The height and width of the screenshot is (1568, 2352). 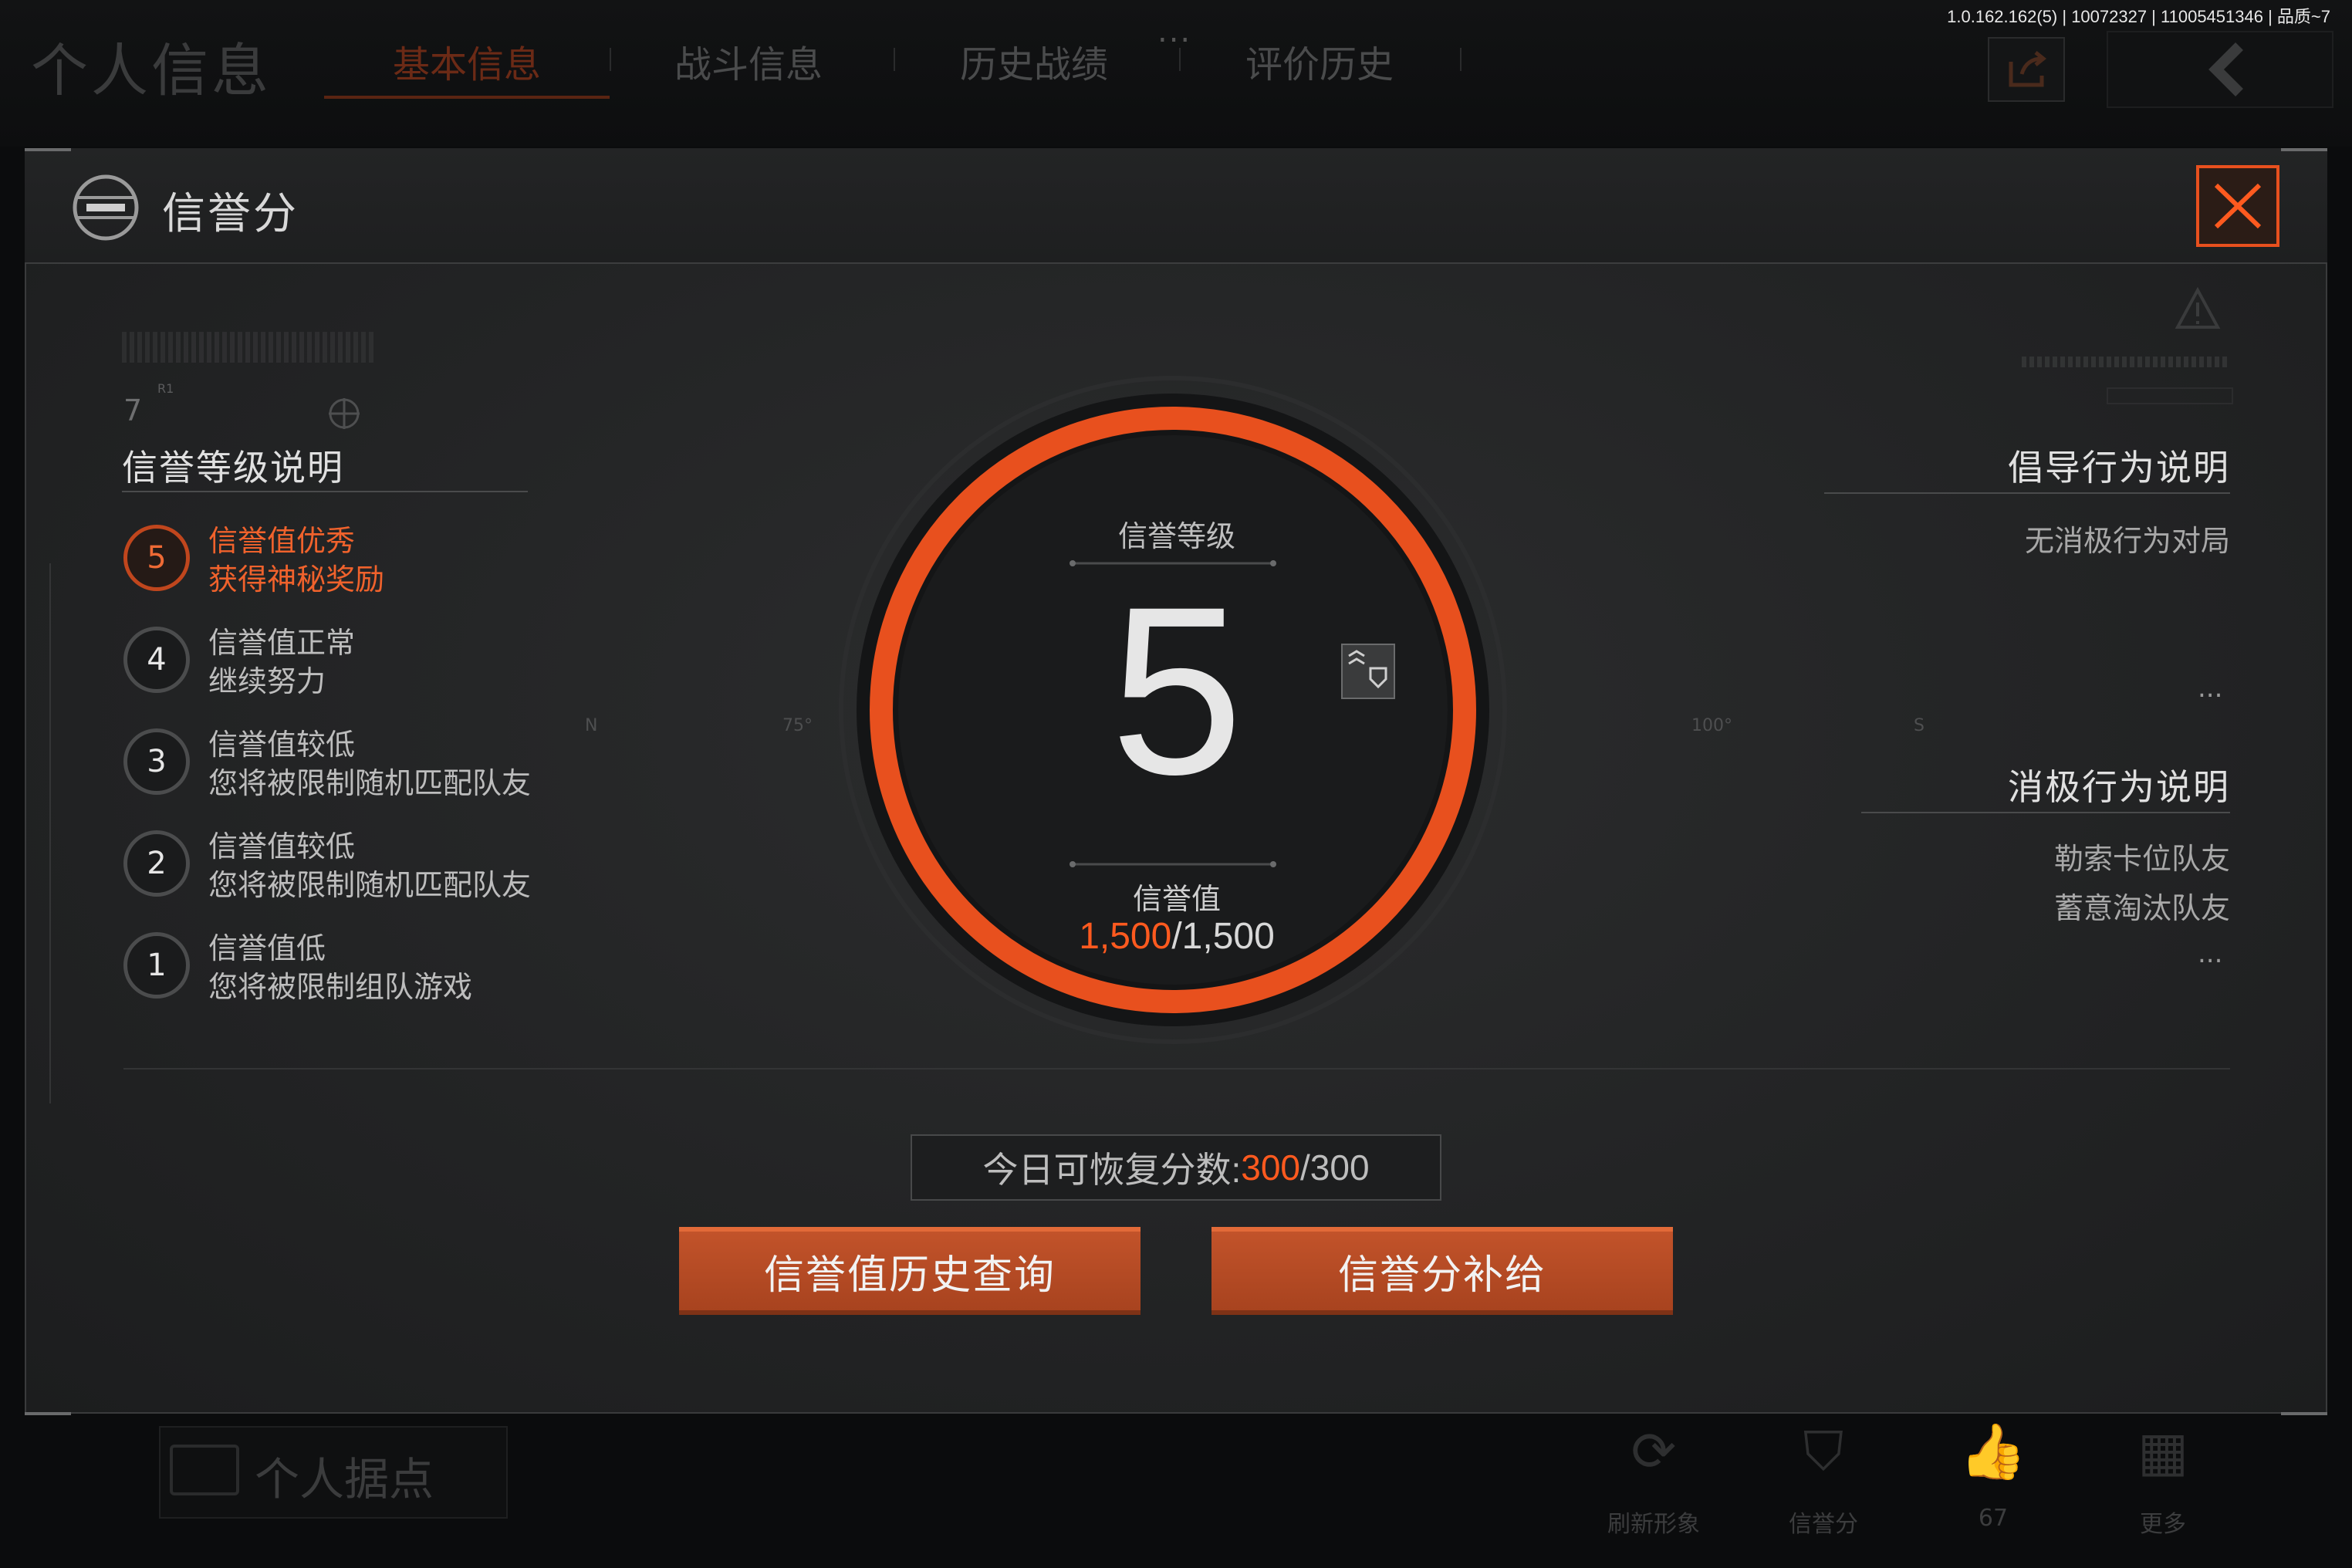 I want to click on like-action: 👍, so click(x=1993, y=1452).